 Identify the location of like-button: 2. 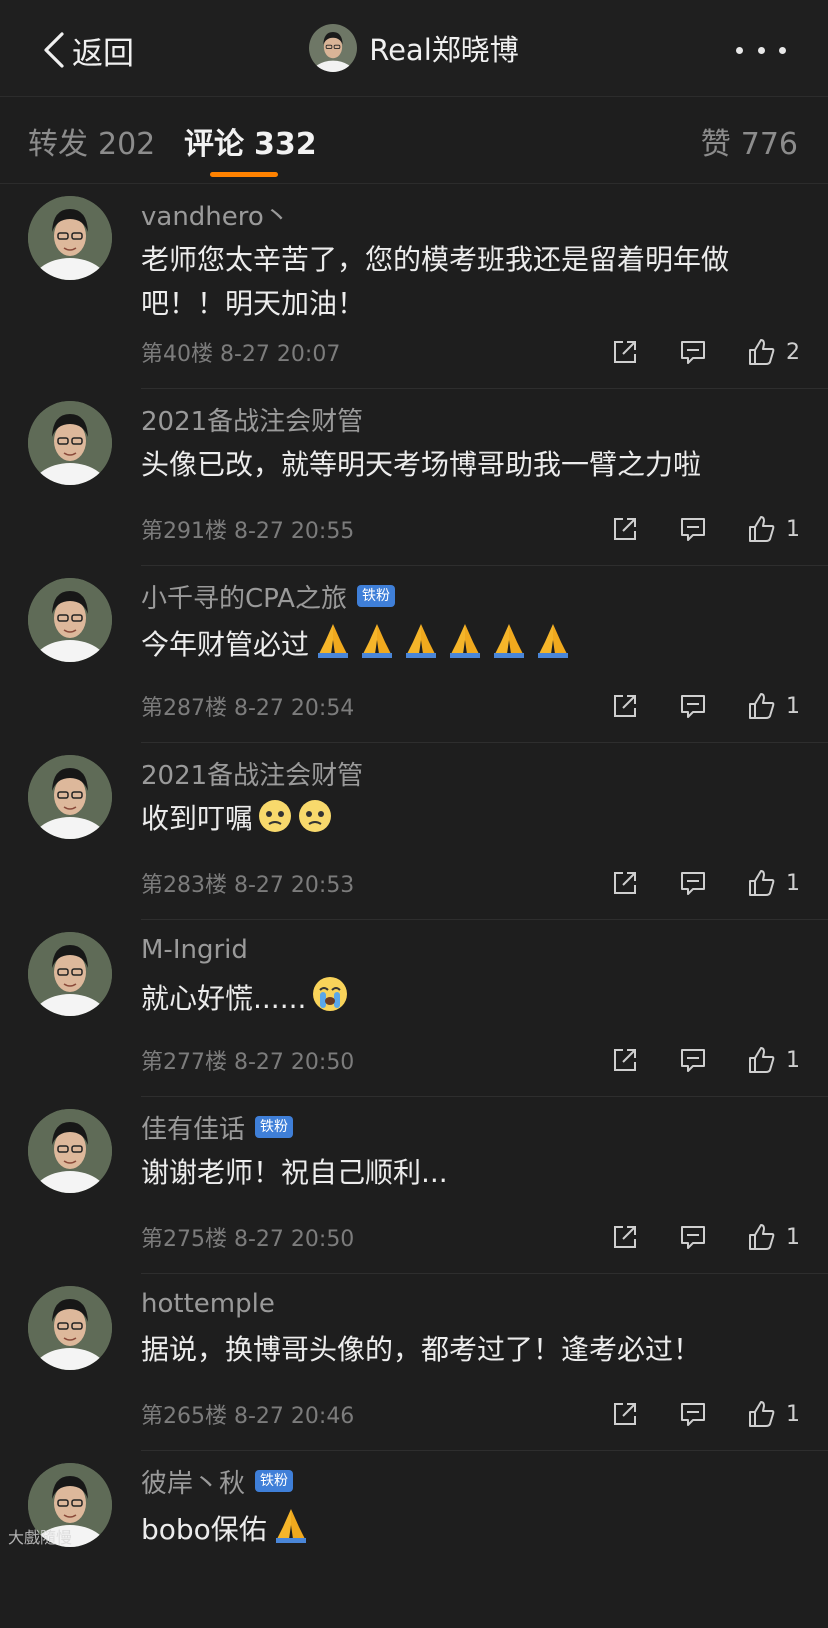
(773, 352).